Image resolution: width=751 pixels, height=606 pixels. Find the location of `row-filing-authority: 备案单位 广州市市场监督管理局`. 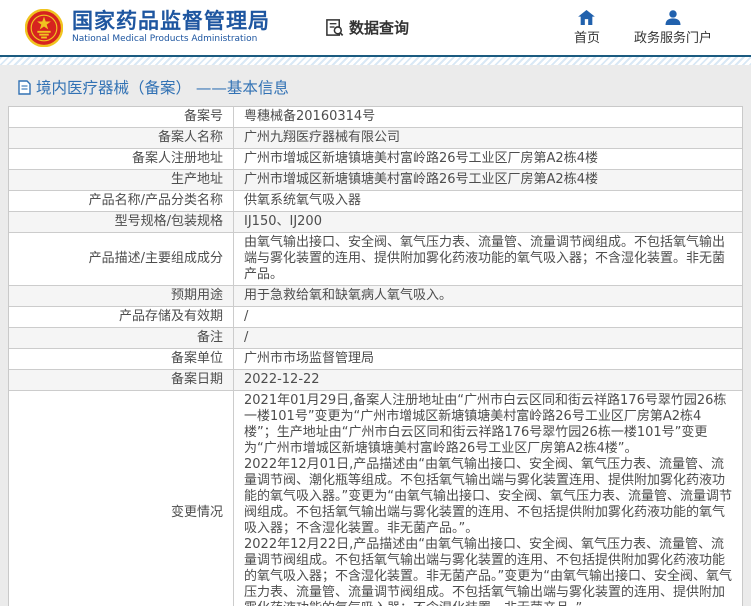

row-filing-authority: 备案单位 广州市市场监督管理局 is located at coordinates (375, 359).